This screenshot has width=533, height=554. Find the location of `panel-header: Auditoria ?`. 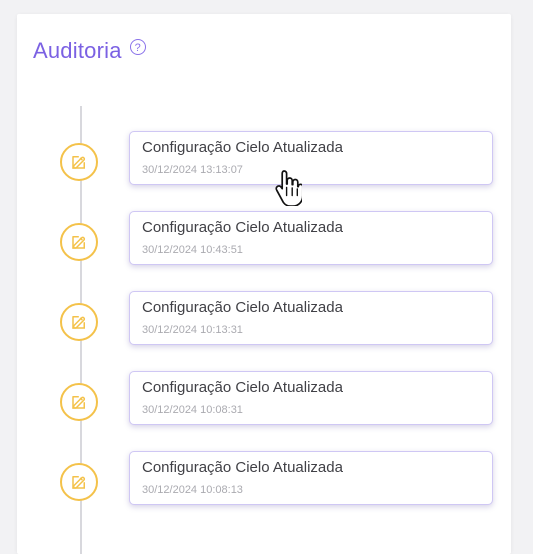

panel-header: Auditoria ? is located at coordinates (89, 51).